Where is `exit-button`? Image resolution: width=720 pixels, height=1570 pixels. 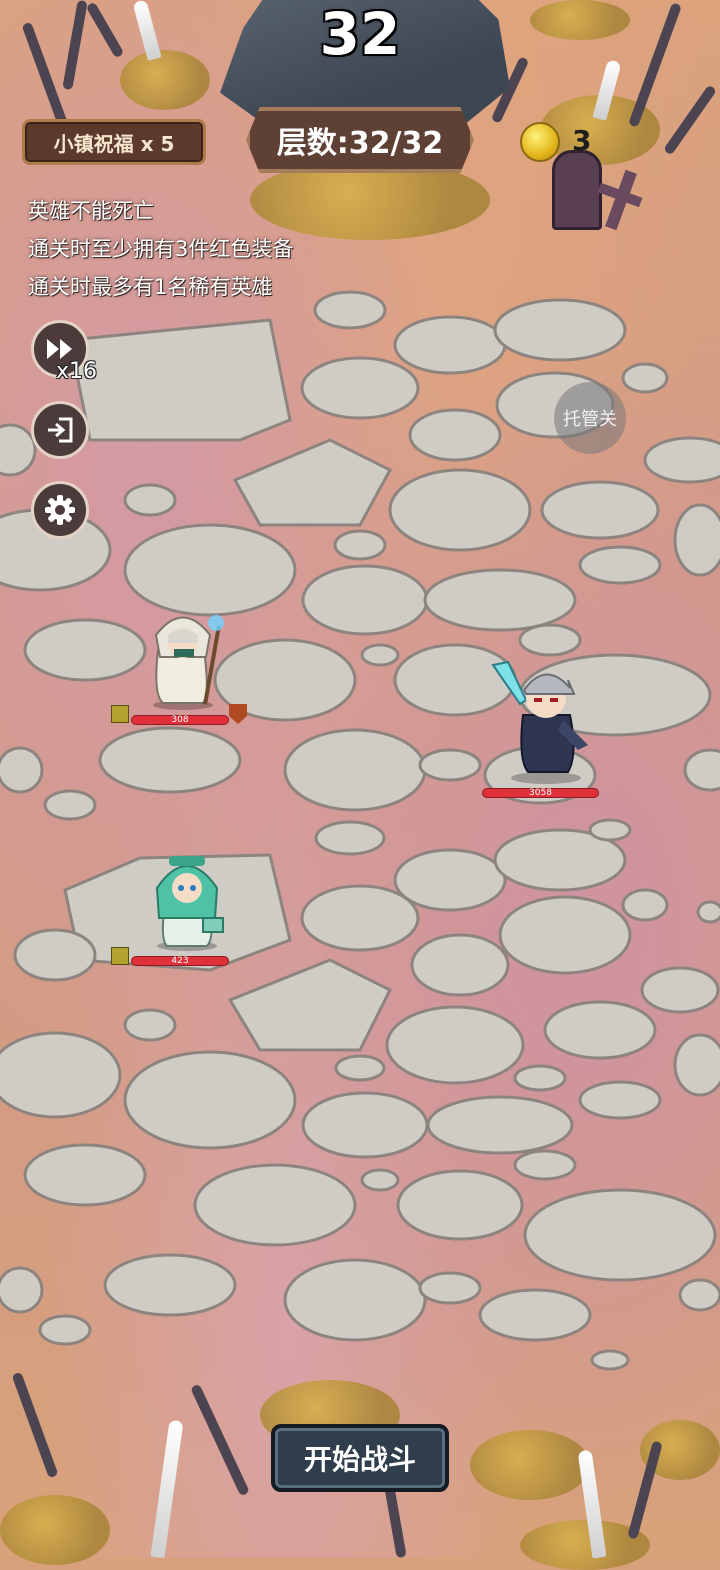
exit-button is located at coordinates (60, 430).